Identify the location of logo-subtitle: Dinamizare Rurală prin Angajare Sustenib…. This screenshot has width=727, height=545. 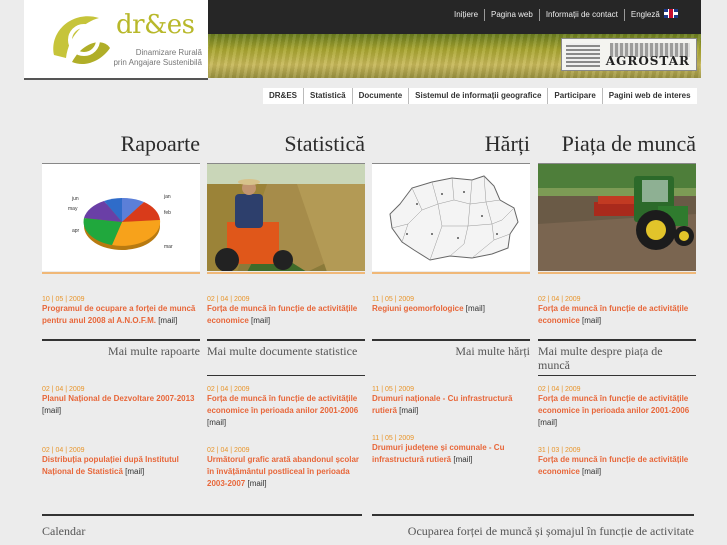
(143, 58).